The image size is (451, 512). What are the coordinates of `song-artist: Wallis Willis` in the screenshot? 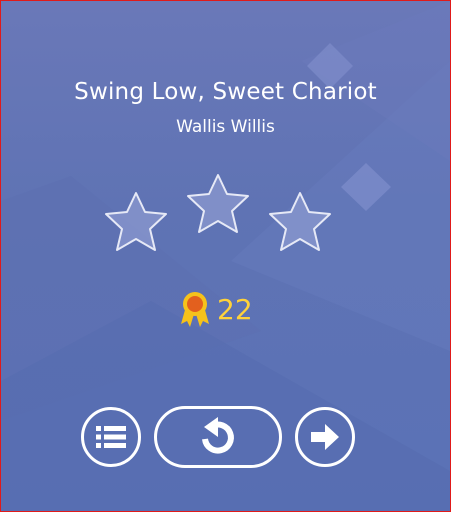 It's located at (225, 127).